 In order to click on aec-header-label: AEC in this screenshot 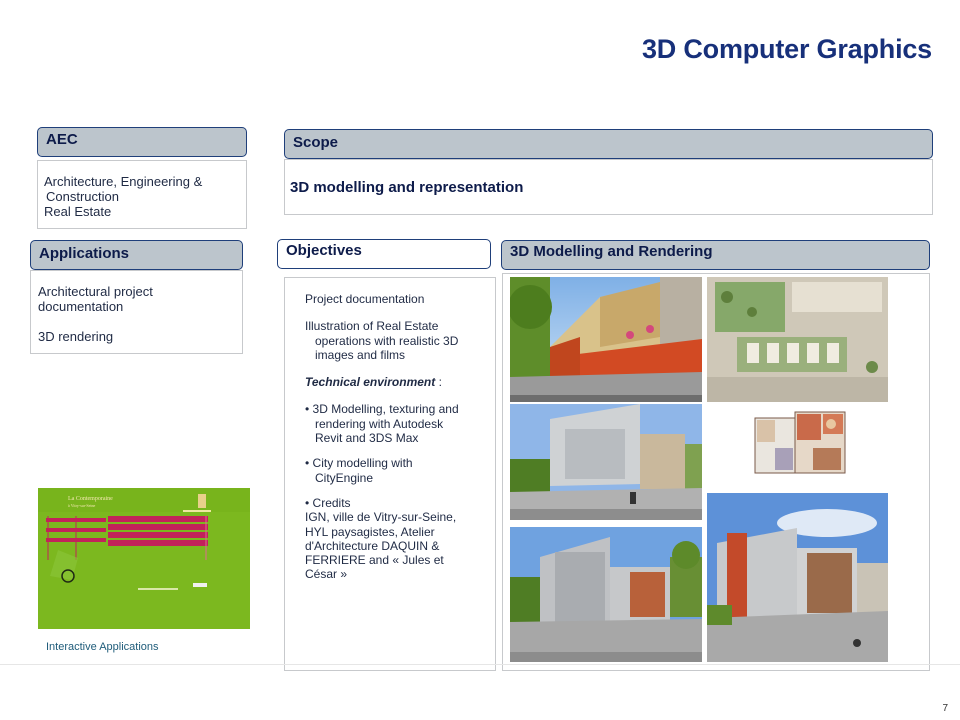, I will do `click(62, 139)`.